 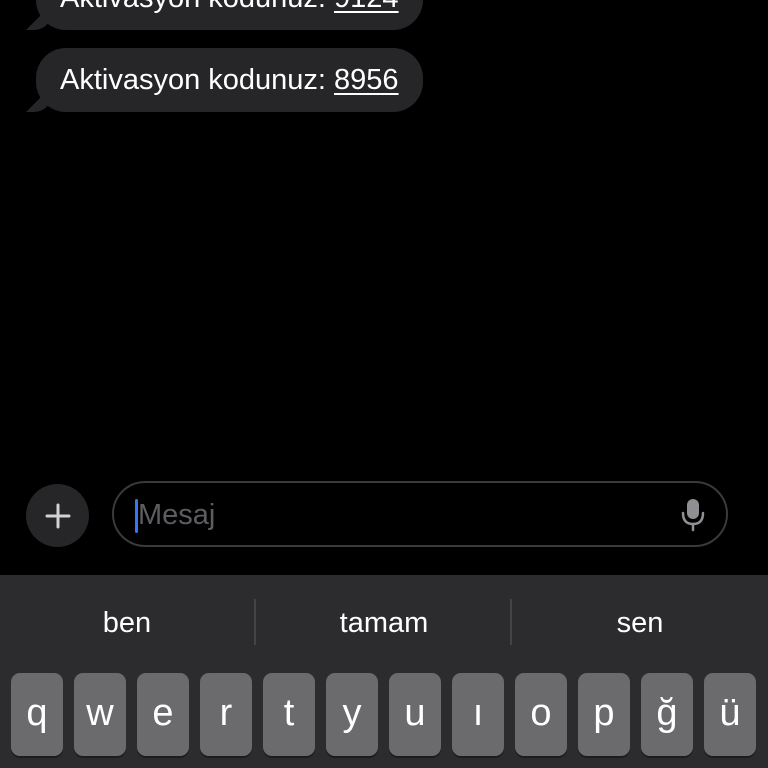 I want to click on message-field, so click(x=420, y=514).